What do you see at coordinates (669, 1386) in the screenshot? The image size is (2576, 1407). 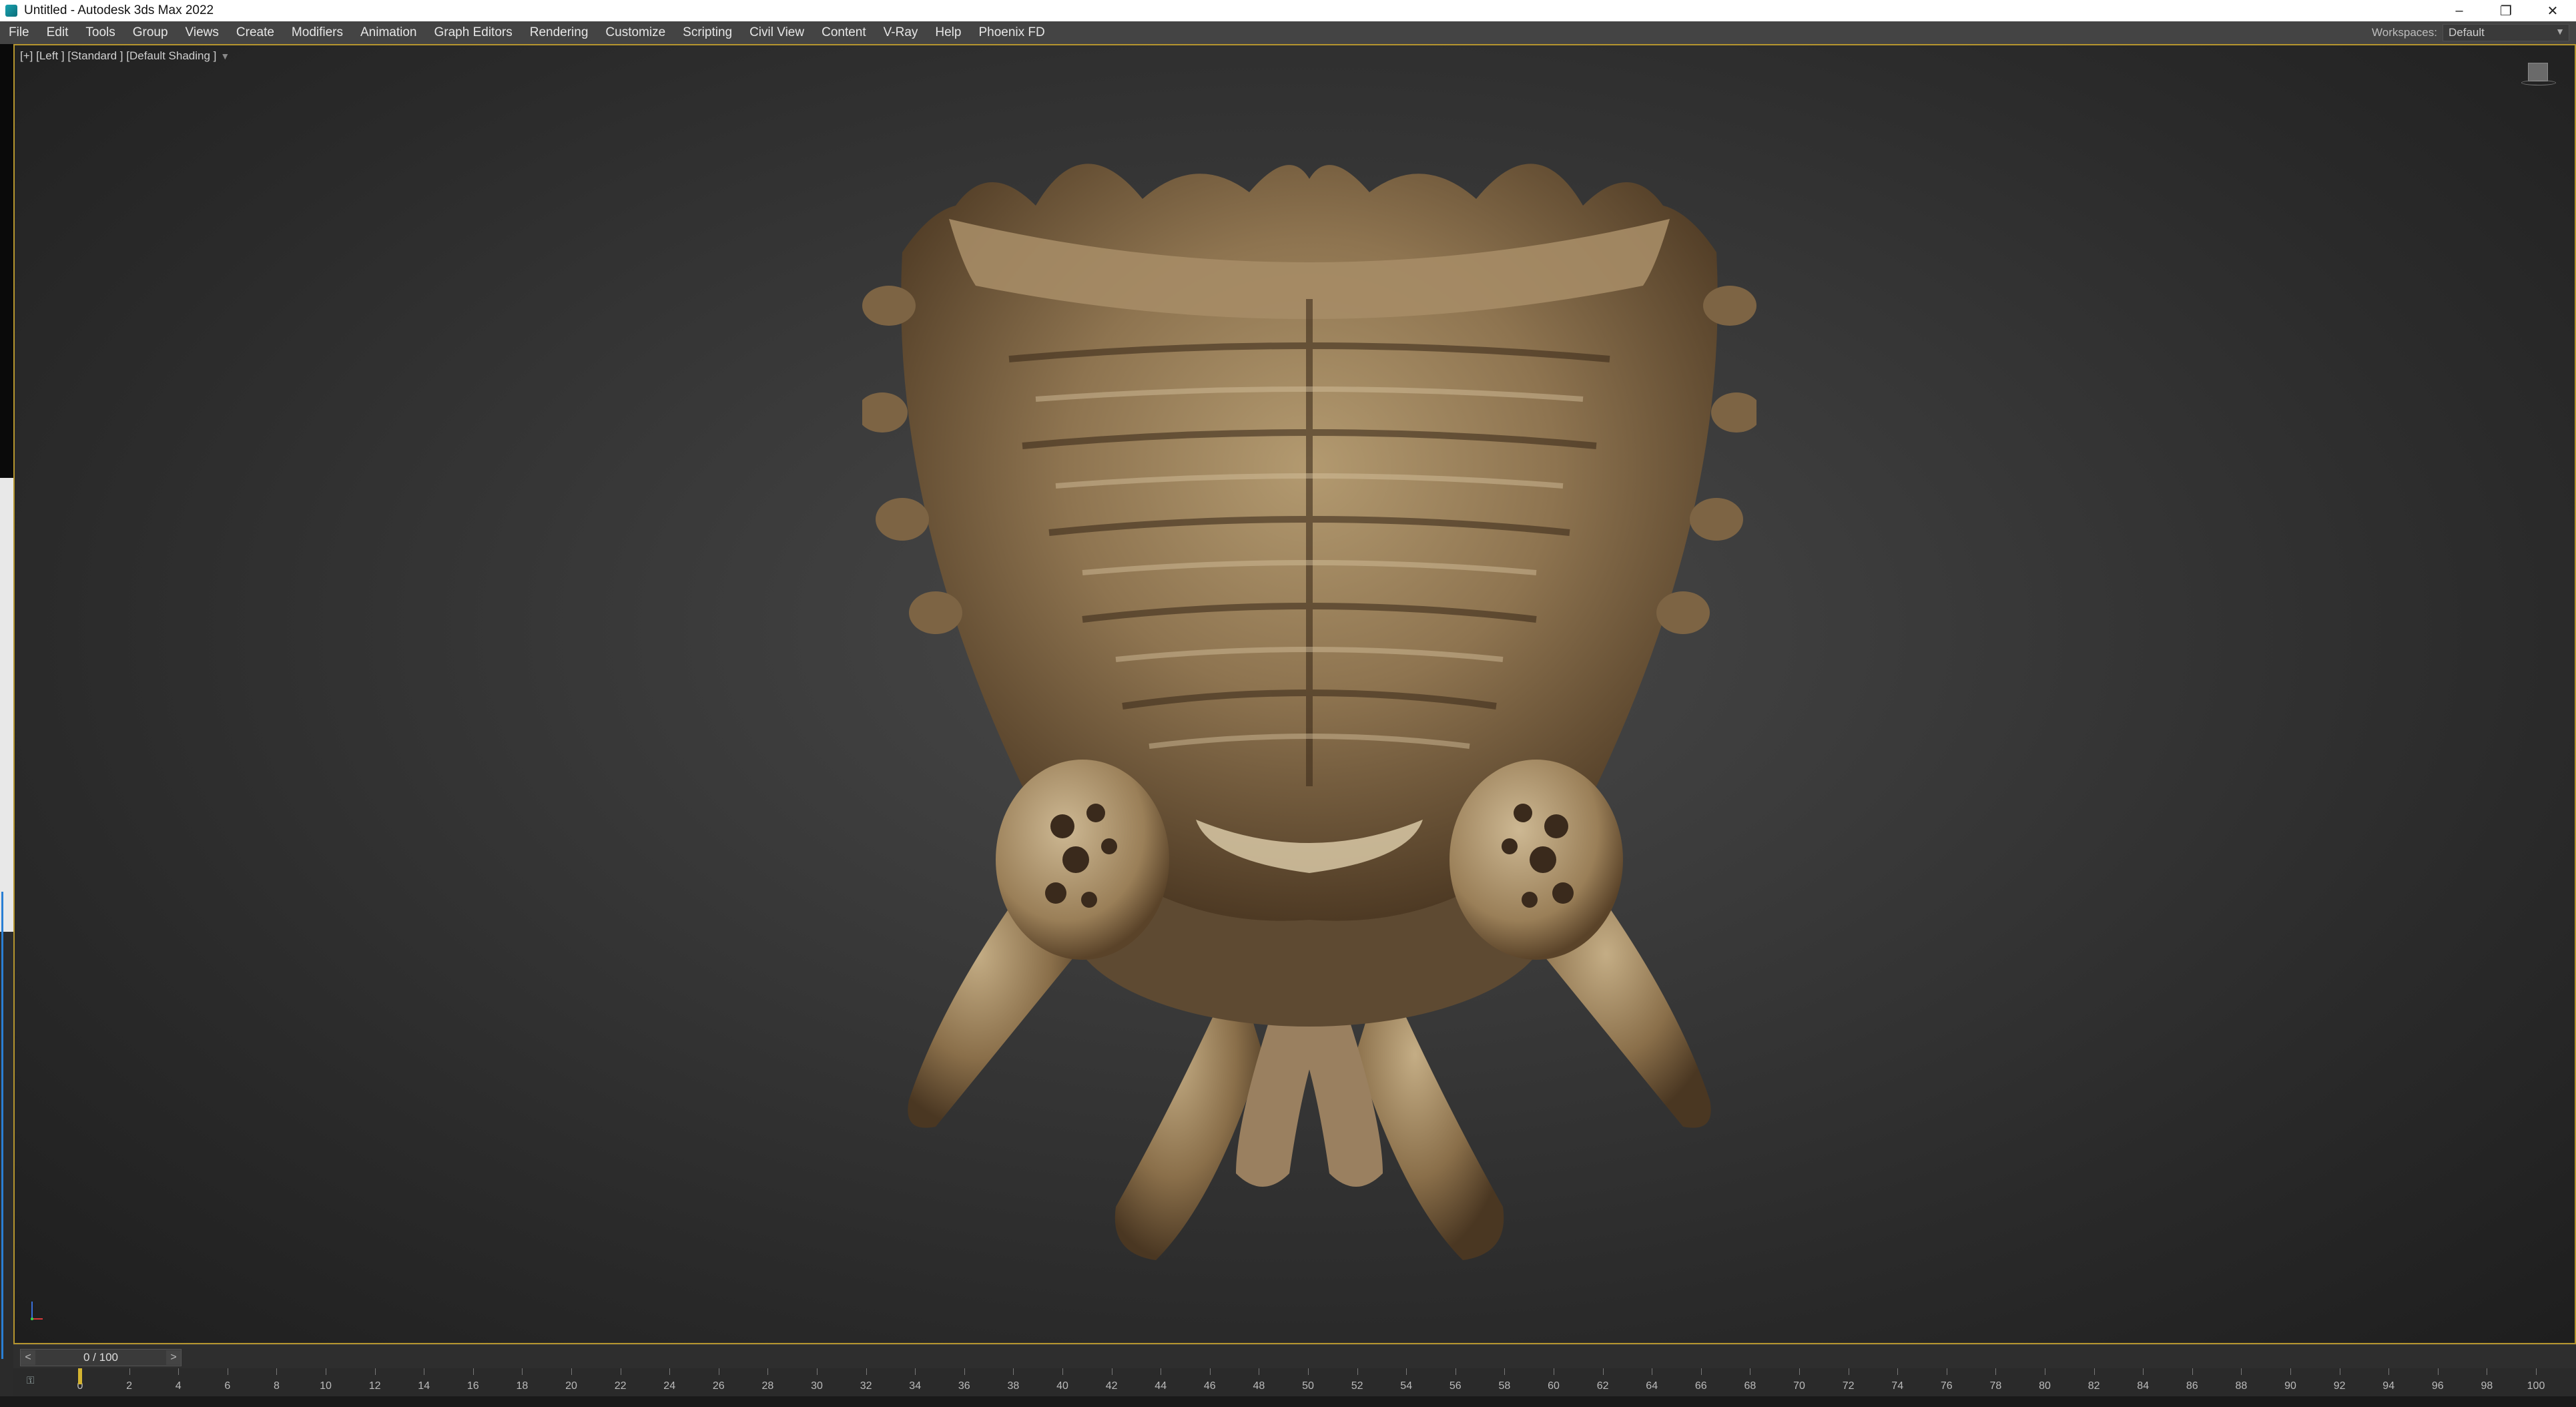 I see `ruler-tick-label: 24` at bounding box center [669, 1386].